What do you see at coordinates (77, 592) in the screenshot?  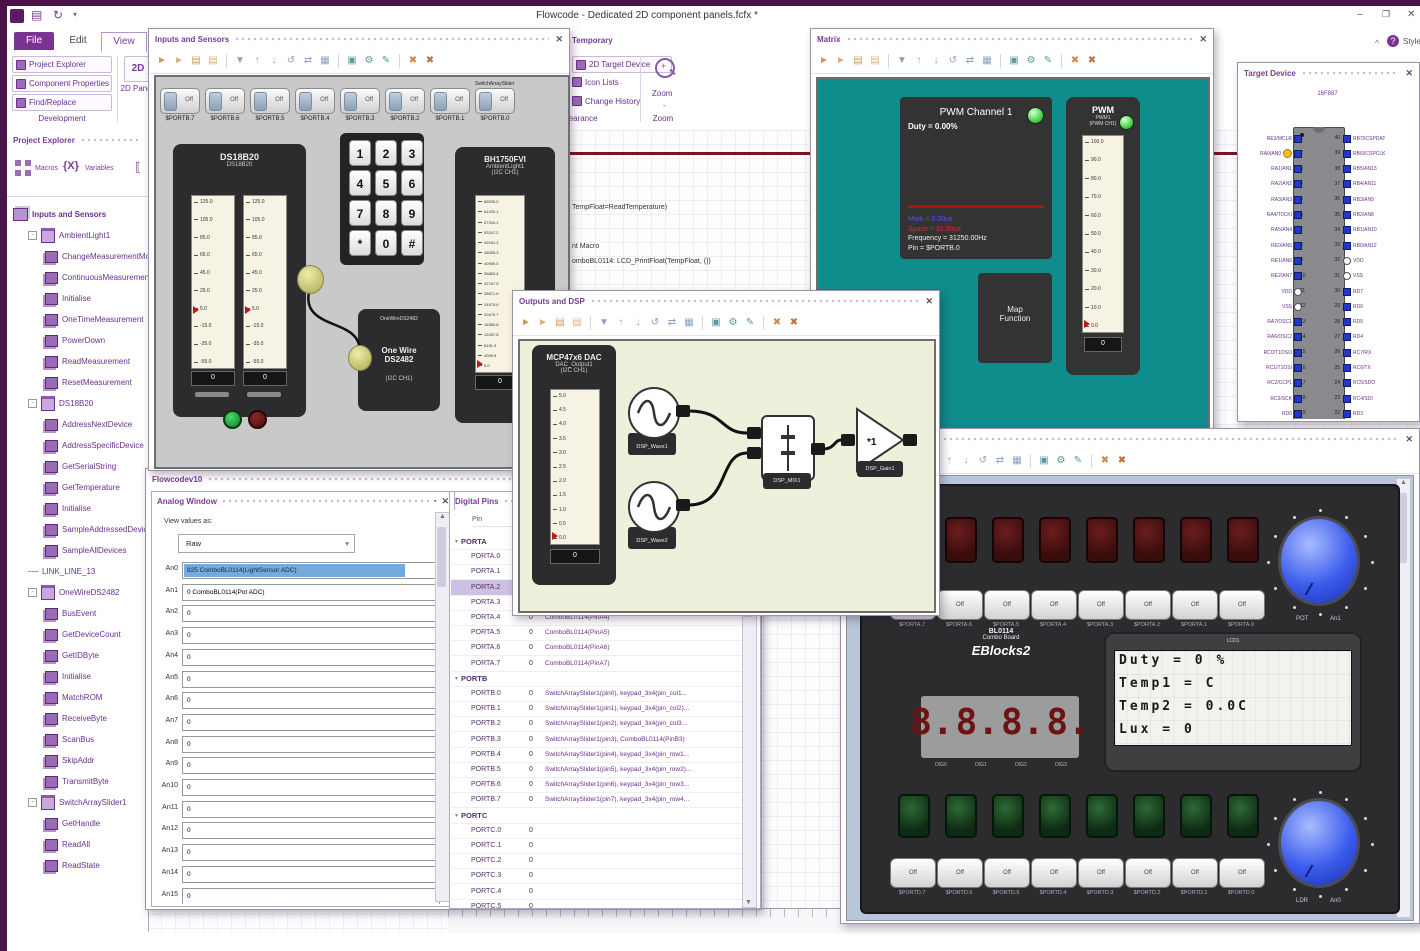 I see `tree-item-onewireds2482: - OneWireDS2482` at bounding box center [77, 592].